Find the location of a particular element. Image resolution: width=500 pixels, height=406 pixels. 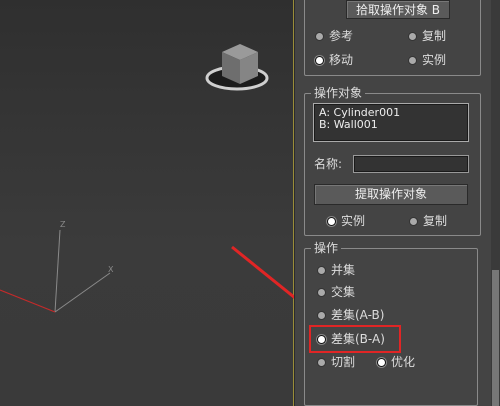

union-radio: 并集 is located at coordinates (336, 270).